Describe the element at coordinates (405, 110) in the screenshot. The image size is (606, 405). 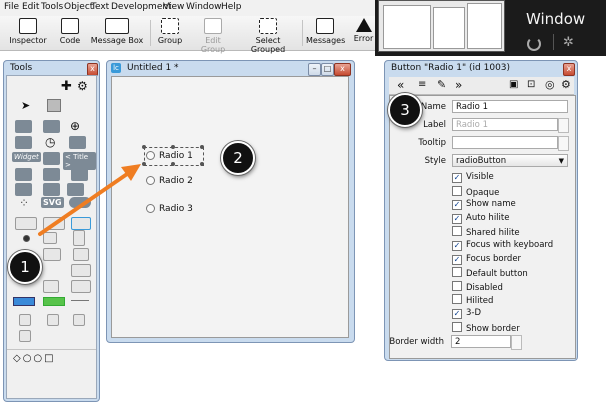
I see `callout-3: 3` at that location.